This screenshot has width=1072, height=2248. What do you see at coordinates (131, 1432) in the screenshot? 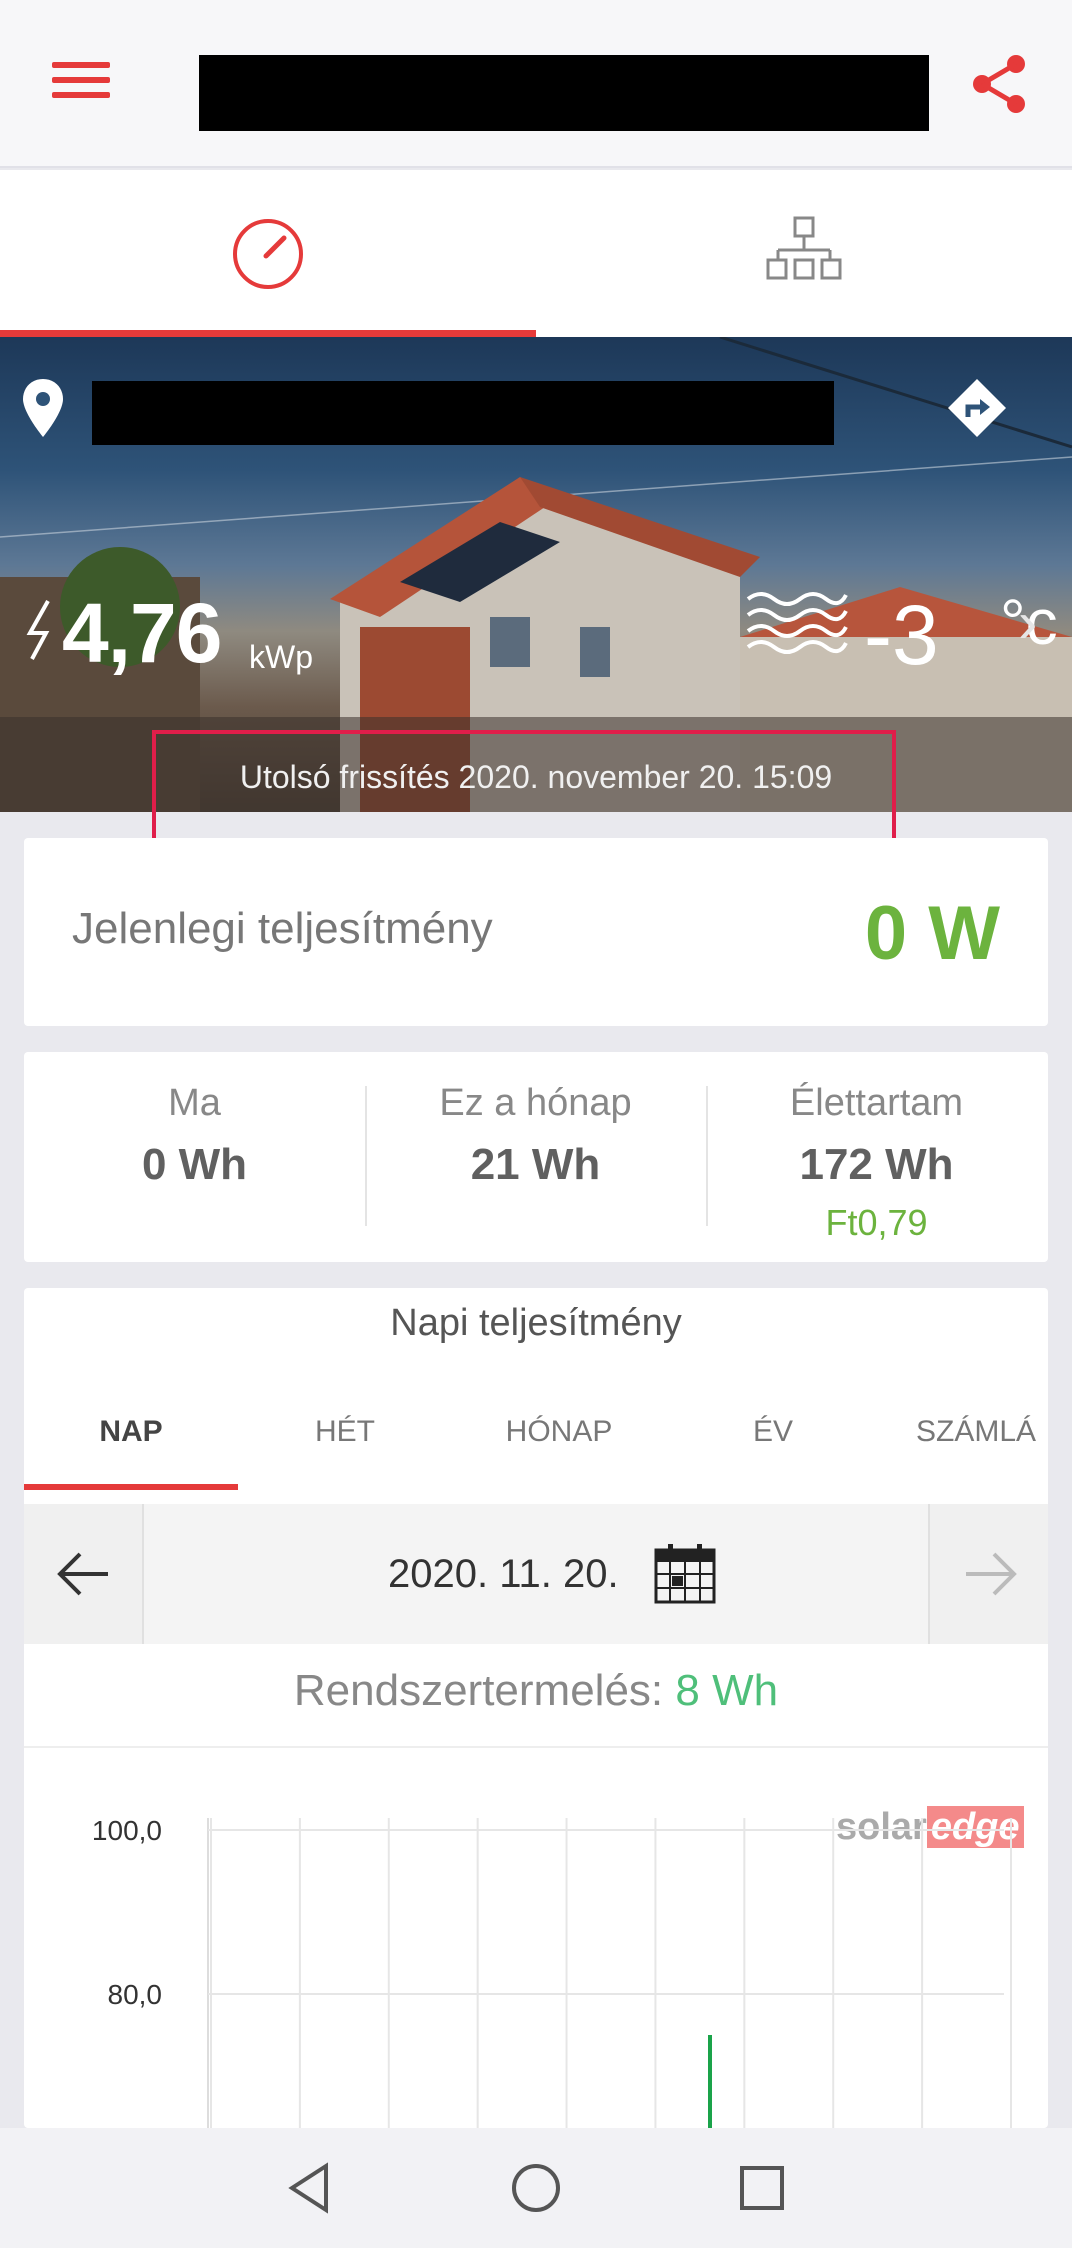
I see `tab-day: NAP` at bounding box center [131, 1432].